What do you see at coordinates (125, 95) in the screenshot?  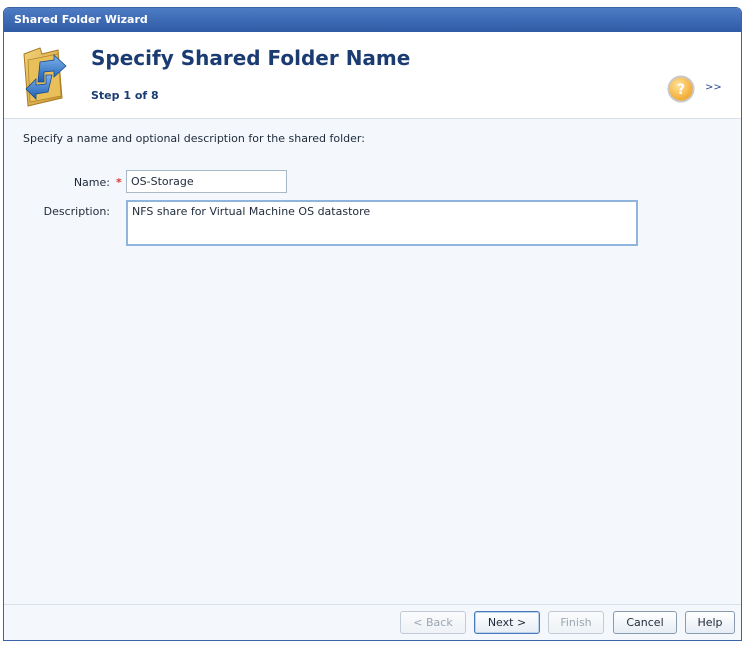 I see `step-indicator: Step 1 of 8` at bounding box center [125, 95].